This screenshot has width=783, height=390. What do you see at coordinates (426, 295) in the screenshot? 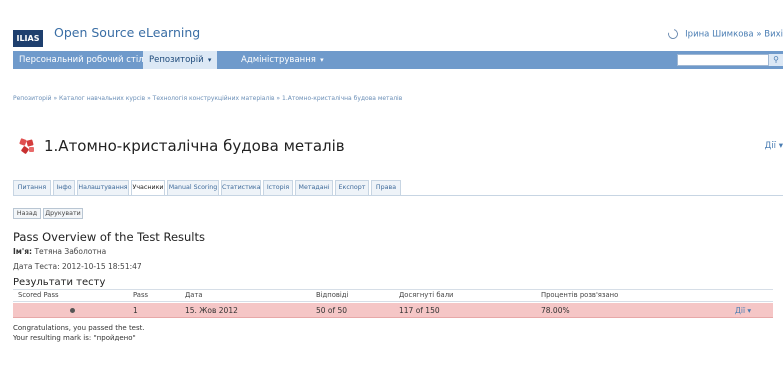
I see `col-points: Досягнуті бали` at bounding box center [426, 295].